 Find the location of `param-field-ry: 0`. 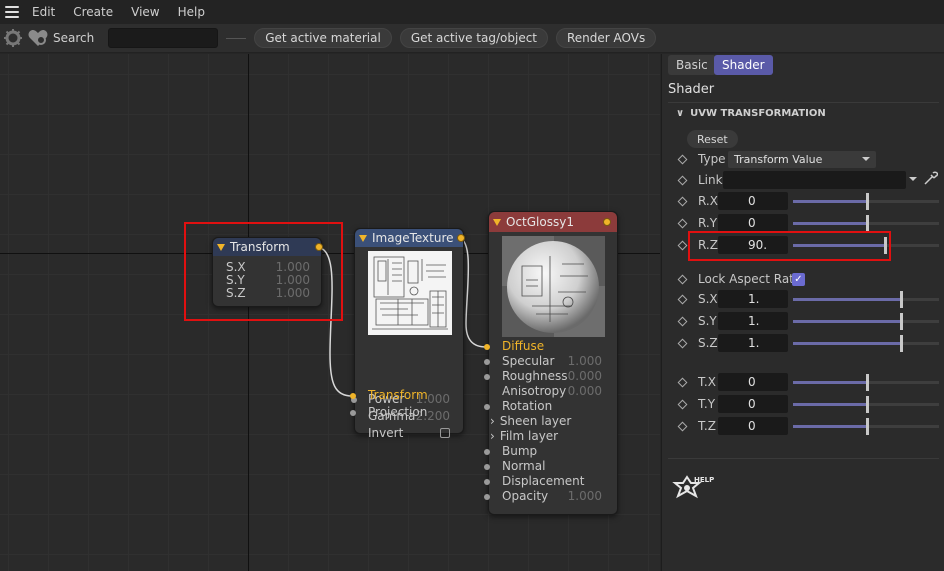

param-field-ry: 0 is located at coordinates (753, 223).